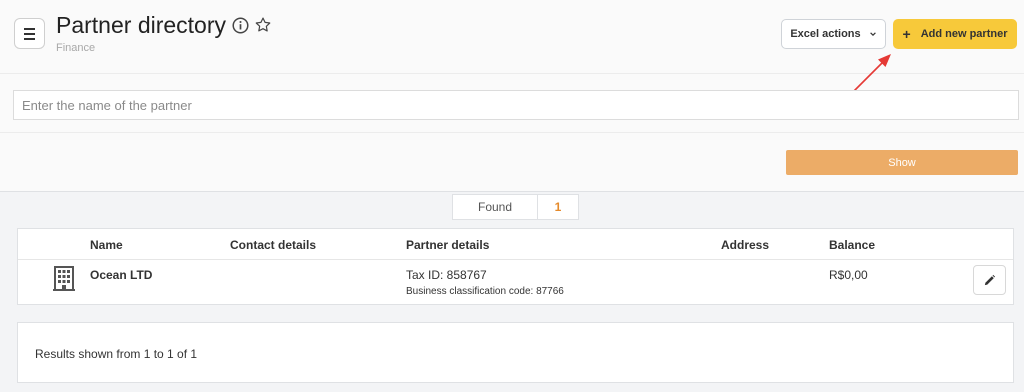 This screenshot has height=392, width=1024. What do you see at coordinates (825, 34) in the screenshot?
I see `excel-actions-label: Excel actions` at bounding box center [825, 34].